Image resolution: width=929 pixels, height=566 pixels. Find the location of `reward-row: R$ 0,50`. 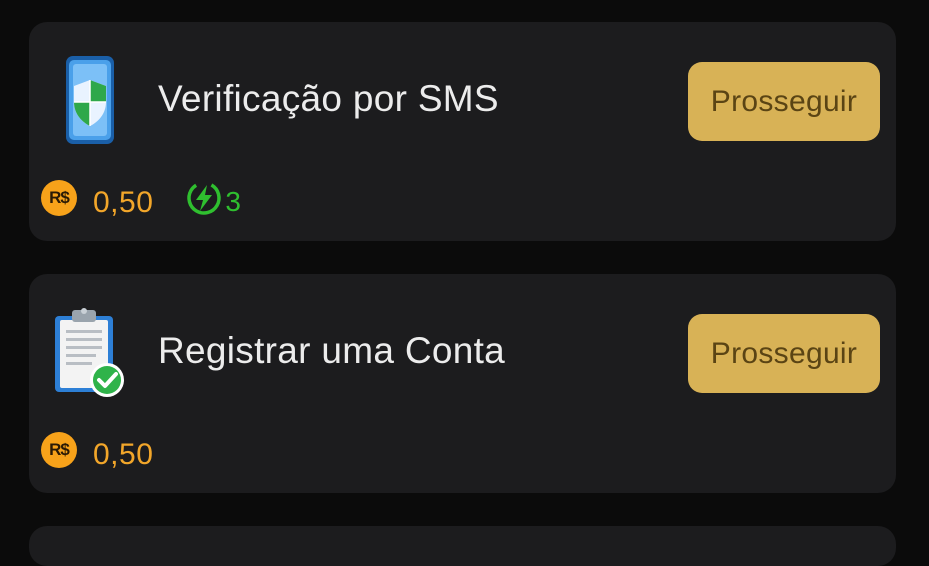

reward-row: R$ 0,50 is located at coordinates (97, 450).